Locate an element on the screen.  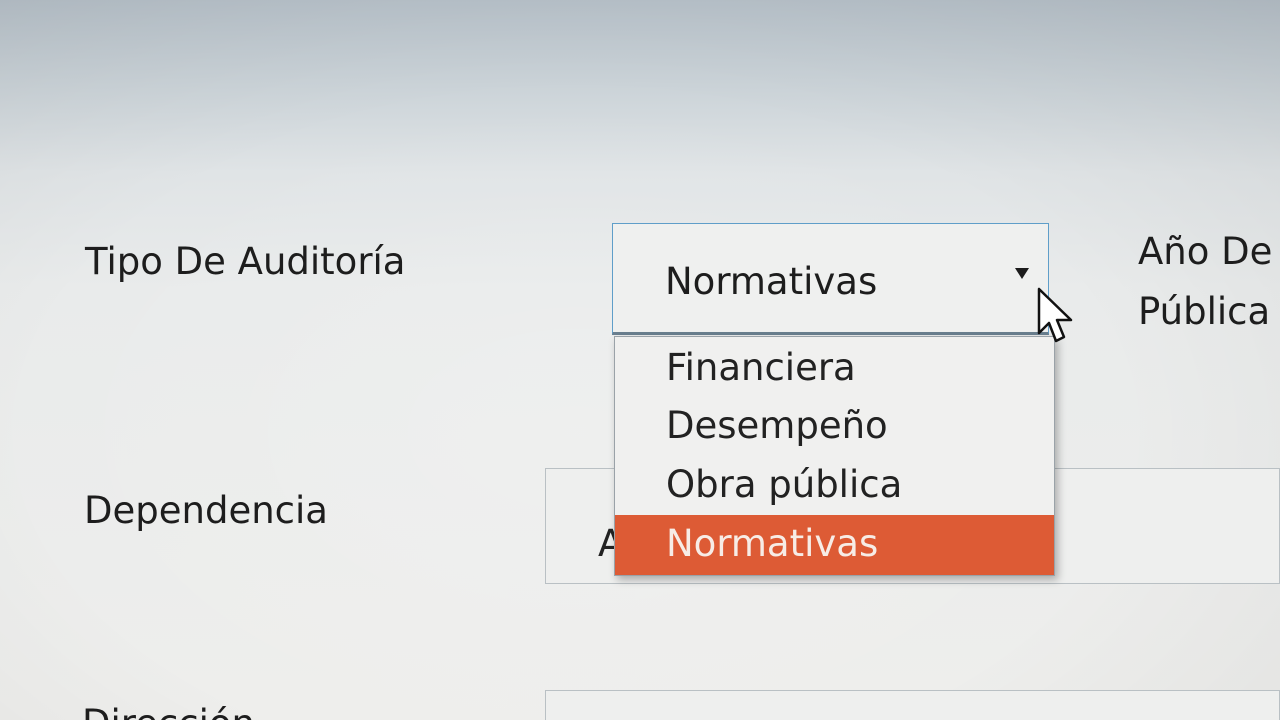
tipo-auditoria-select: Normativas is located at coordinates (830, 279).